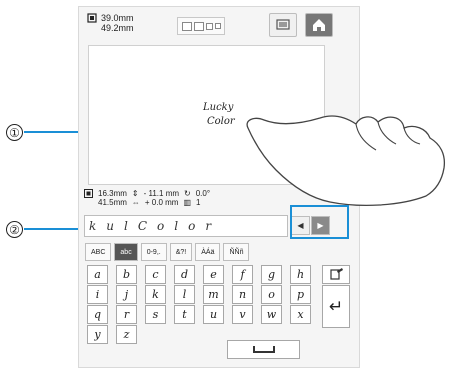 This screenshot has height=370, width=452. Describe the element at coordinates (184, 274) in the screenshot. I see `key-d: d` at that location.